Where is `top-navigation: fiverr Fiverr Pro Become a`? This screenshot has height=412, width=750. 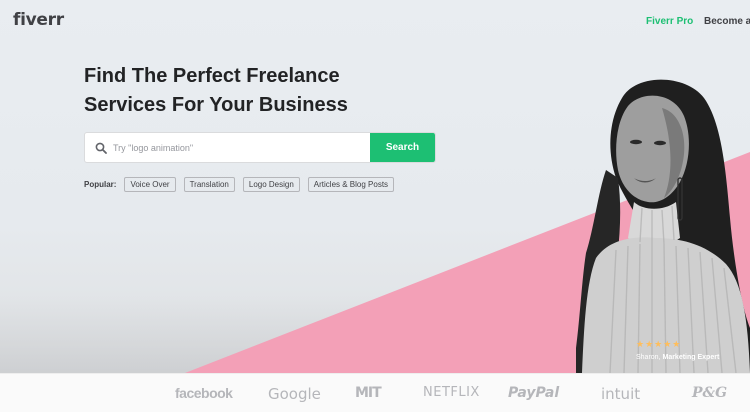
top-navigation: fiverr Fiverr Pro Become a is located at coordinates (375, 22).